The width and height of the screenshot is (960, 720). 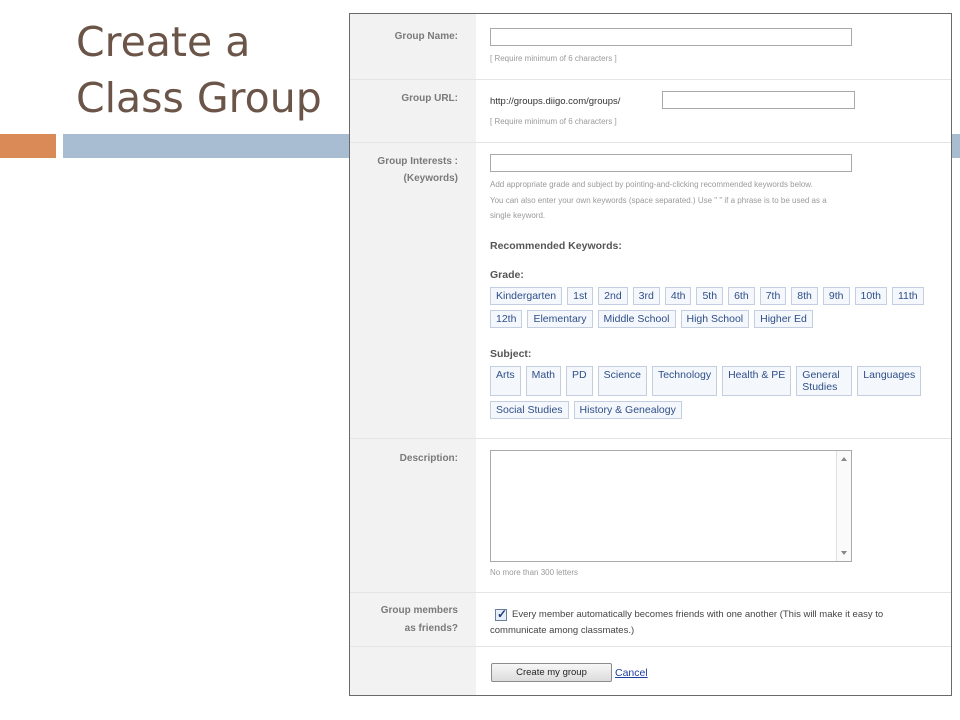 I want to click on group-url-label: Group URL:, so click(x=429, y=98).